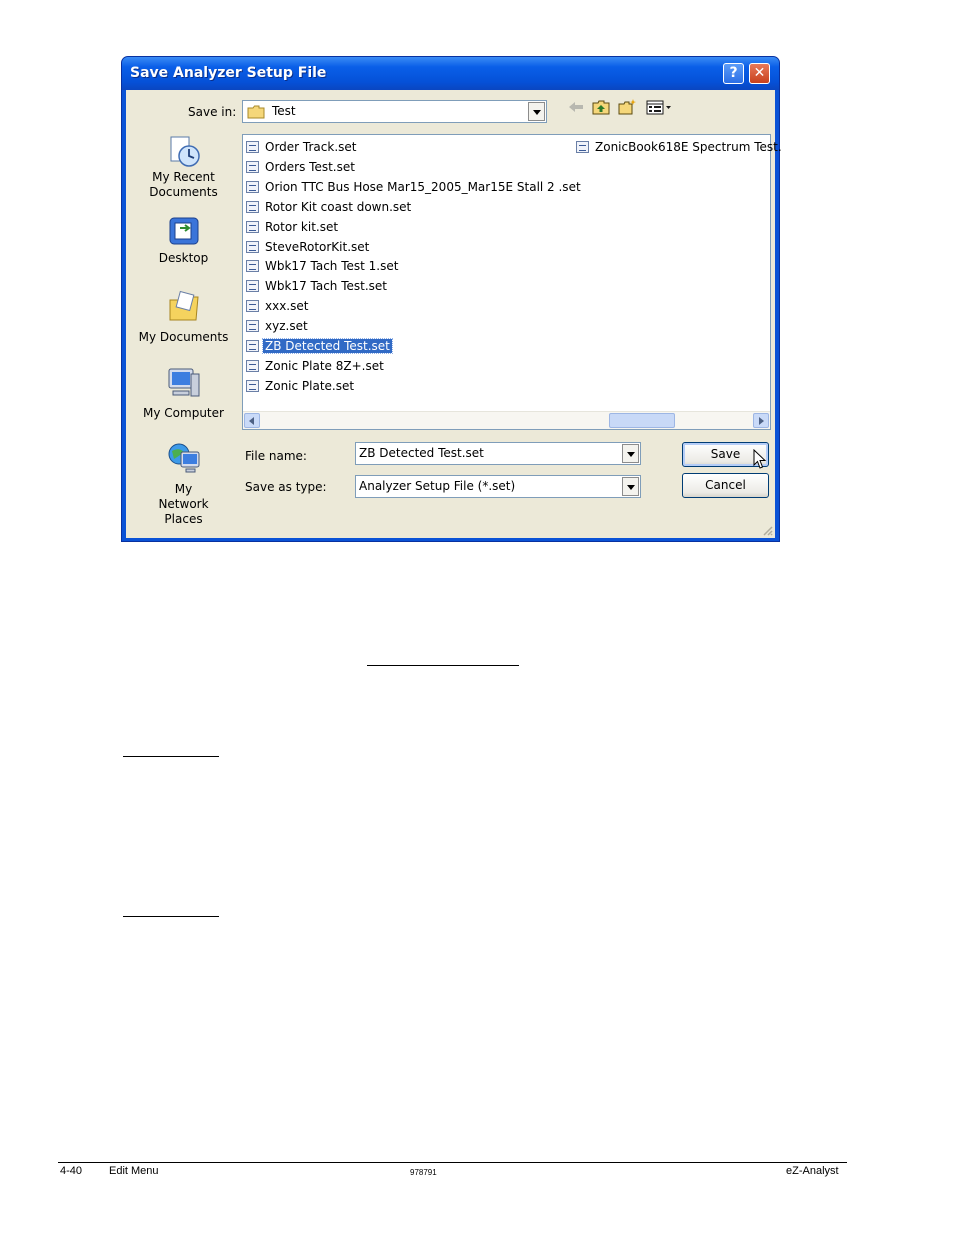 Image resolution: width=954 pixels, height=1235 pixels. Describe the element at coordinates (284, 111) in the screenshot. I see `save-in-value: Test` at that location.